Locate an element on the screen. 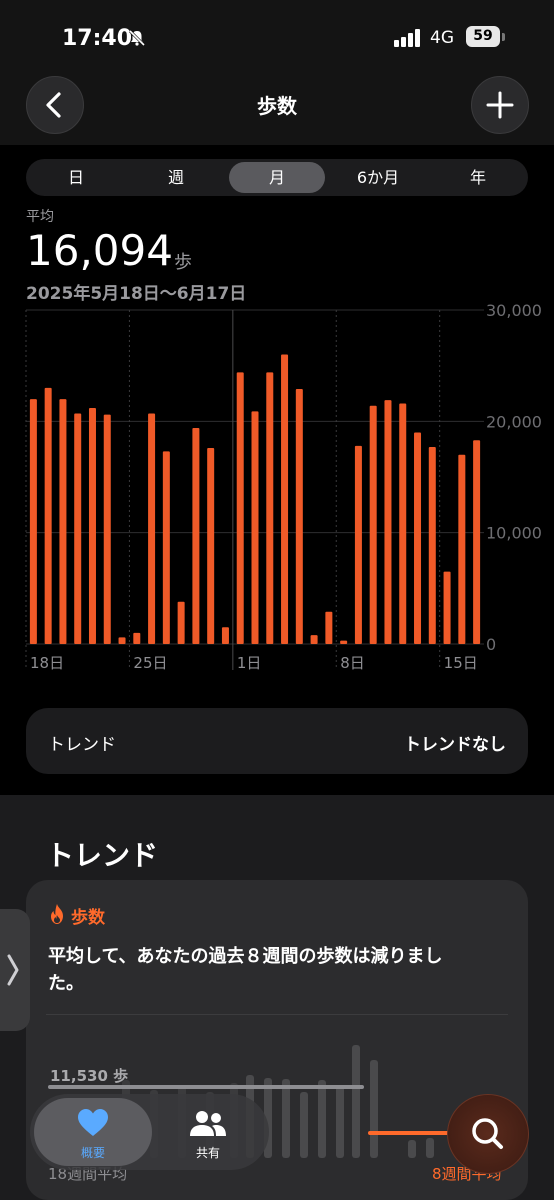 This screenshot has width=554, height=1200. chart-x-tick-label: 25日 is located at coordinates (150, 663).